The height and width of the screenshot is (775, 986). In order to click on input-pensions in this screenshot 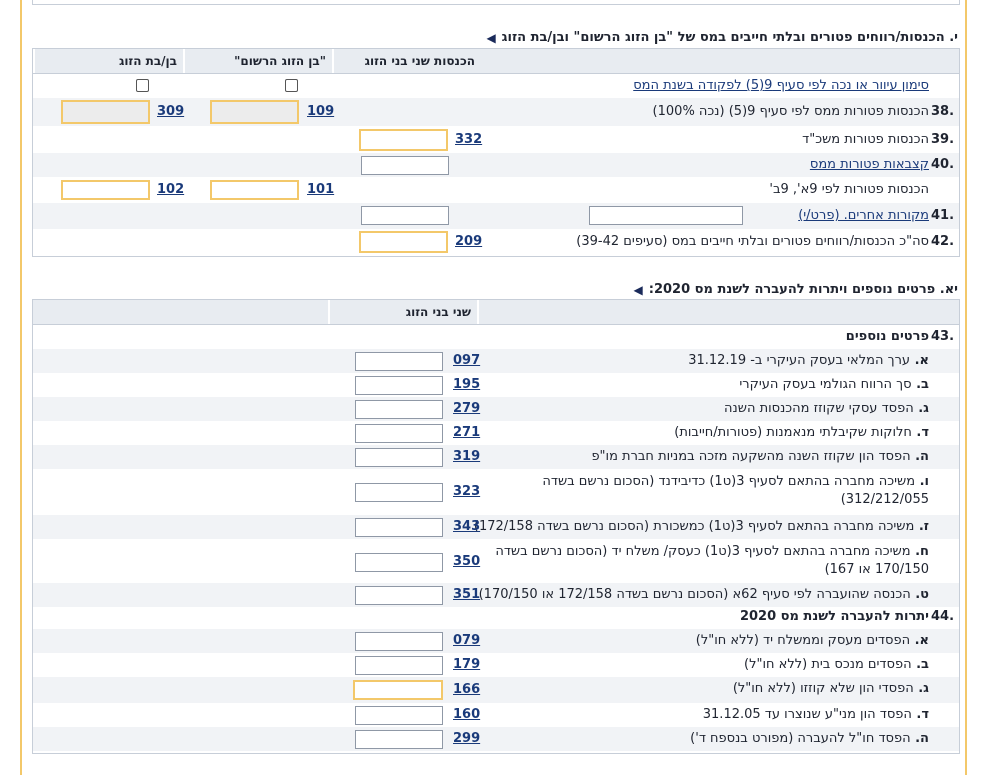, I will do `click(405, 165)`.